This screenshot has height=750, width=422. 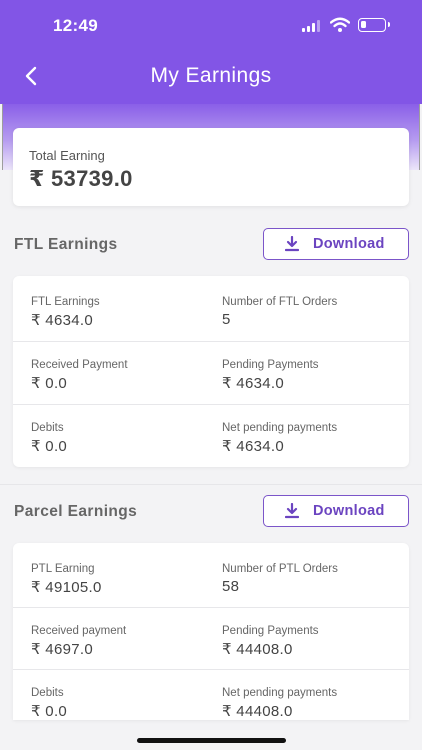 What do you see at coordinates (349, 511) in the screenshot?
I see `parcel-download-label: Download` at bounding box center [349, 511].